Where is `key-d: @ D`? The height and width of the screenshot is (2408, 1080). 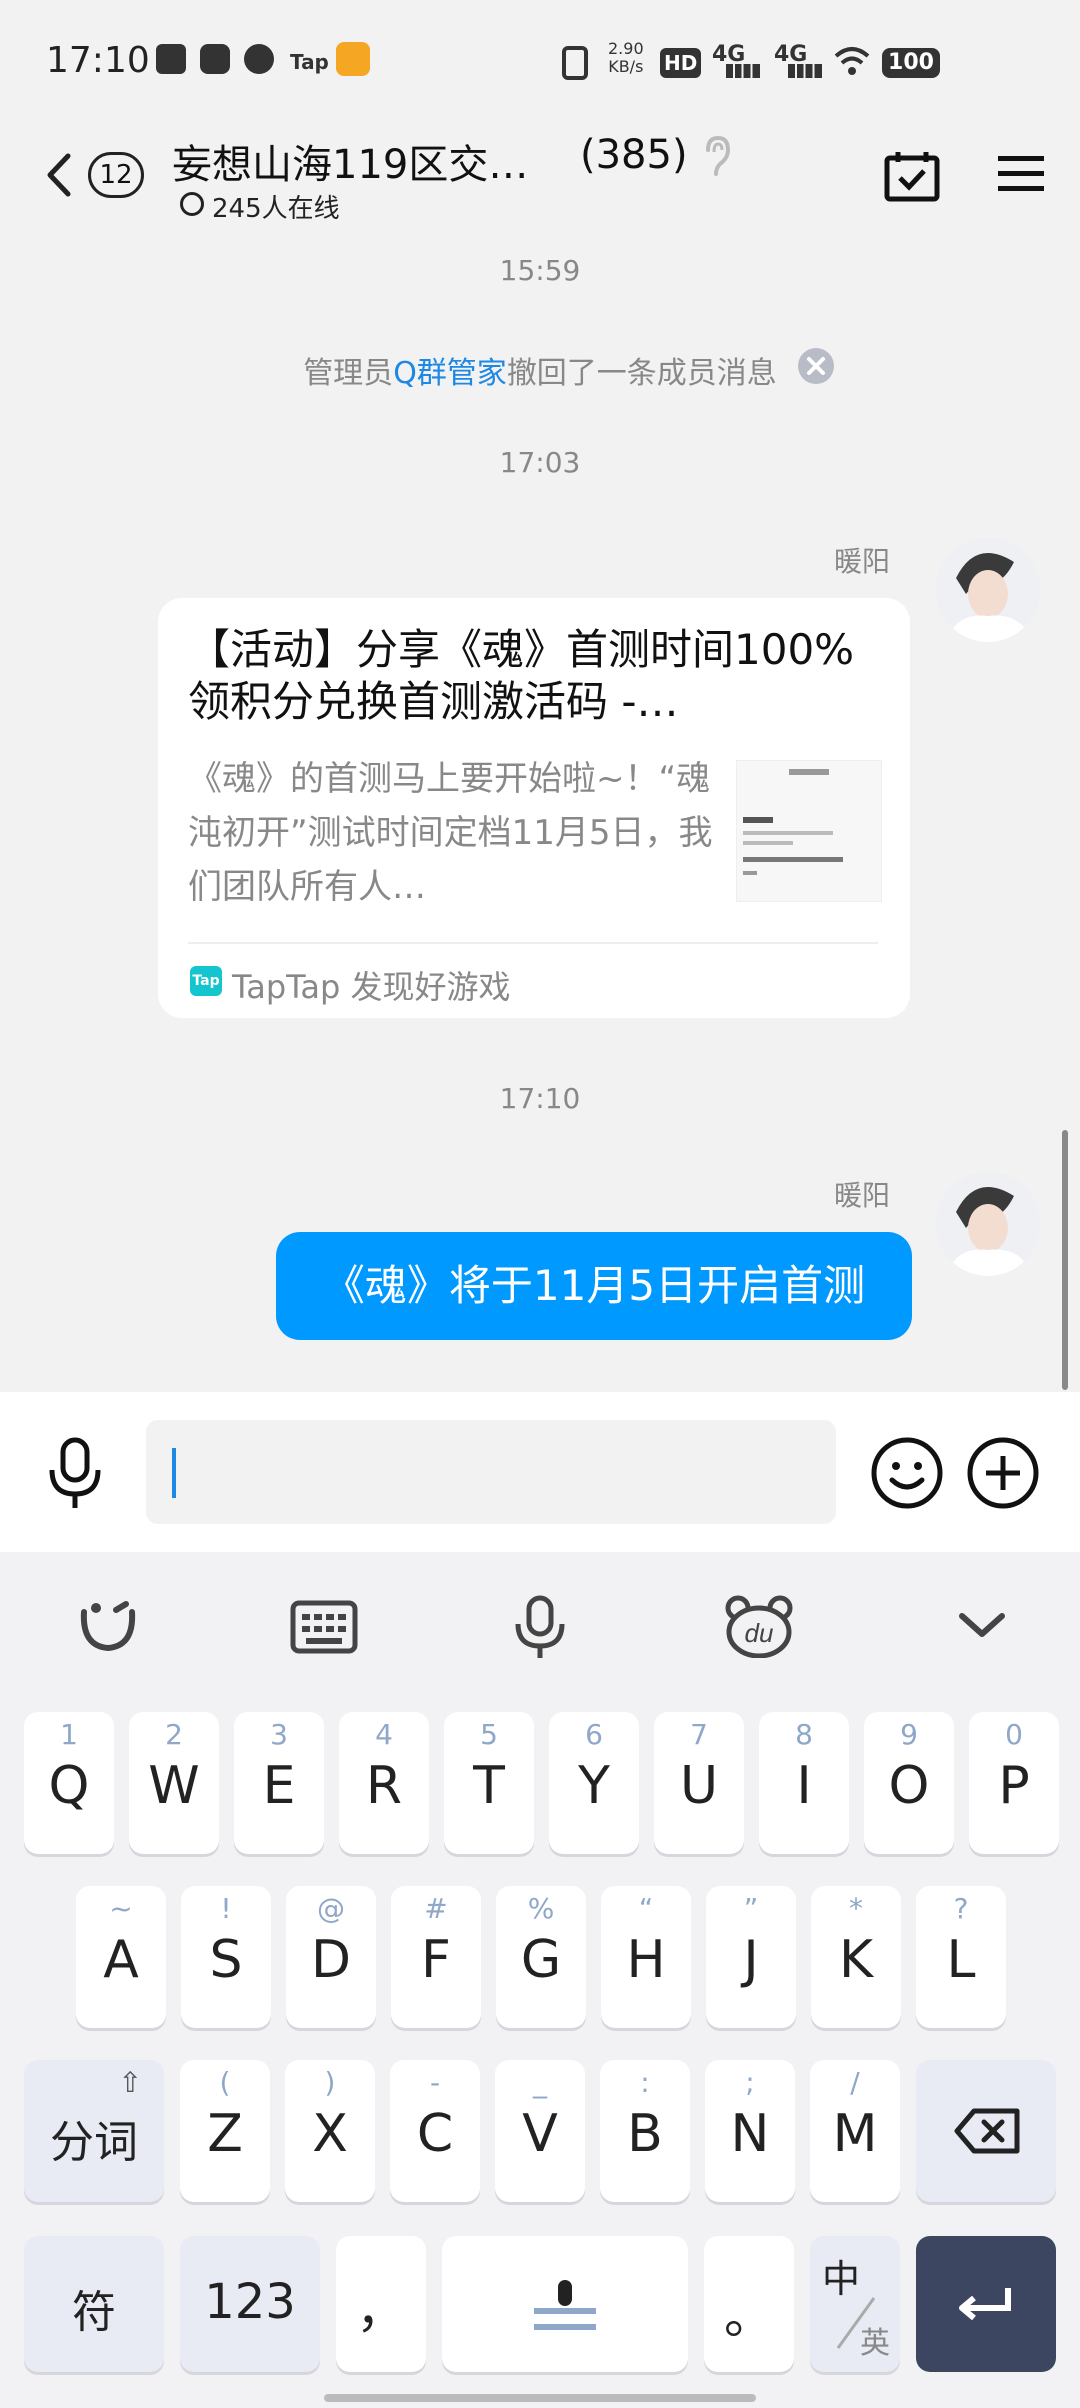 key-d: @ D is located at coordinates (331, 1957).